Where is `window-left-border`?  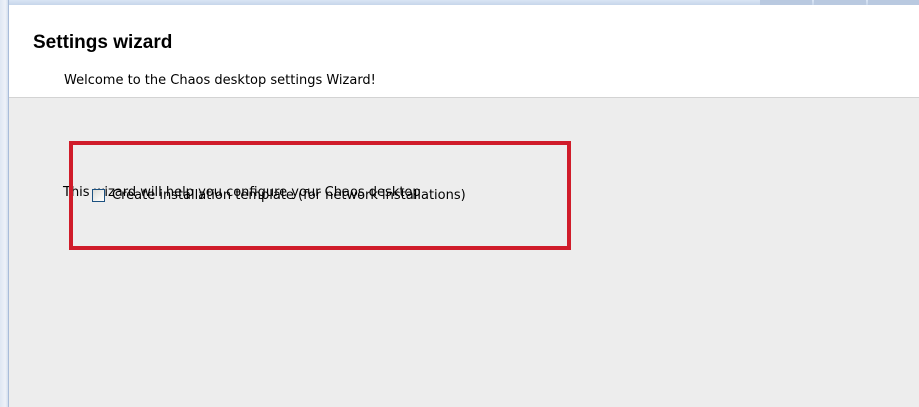 window-left-border is located at coordinates (4, 203).